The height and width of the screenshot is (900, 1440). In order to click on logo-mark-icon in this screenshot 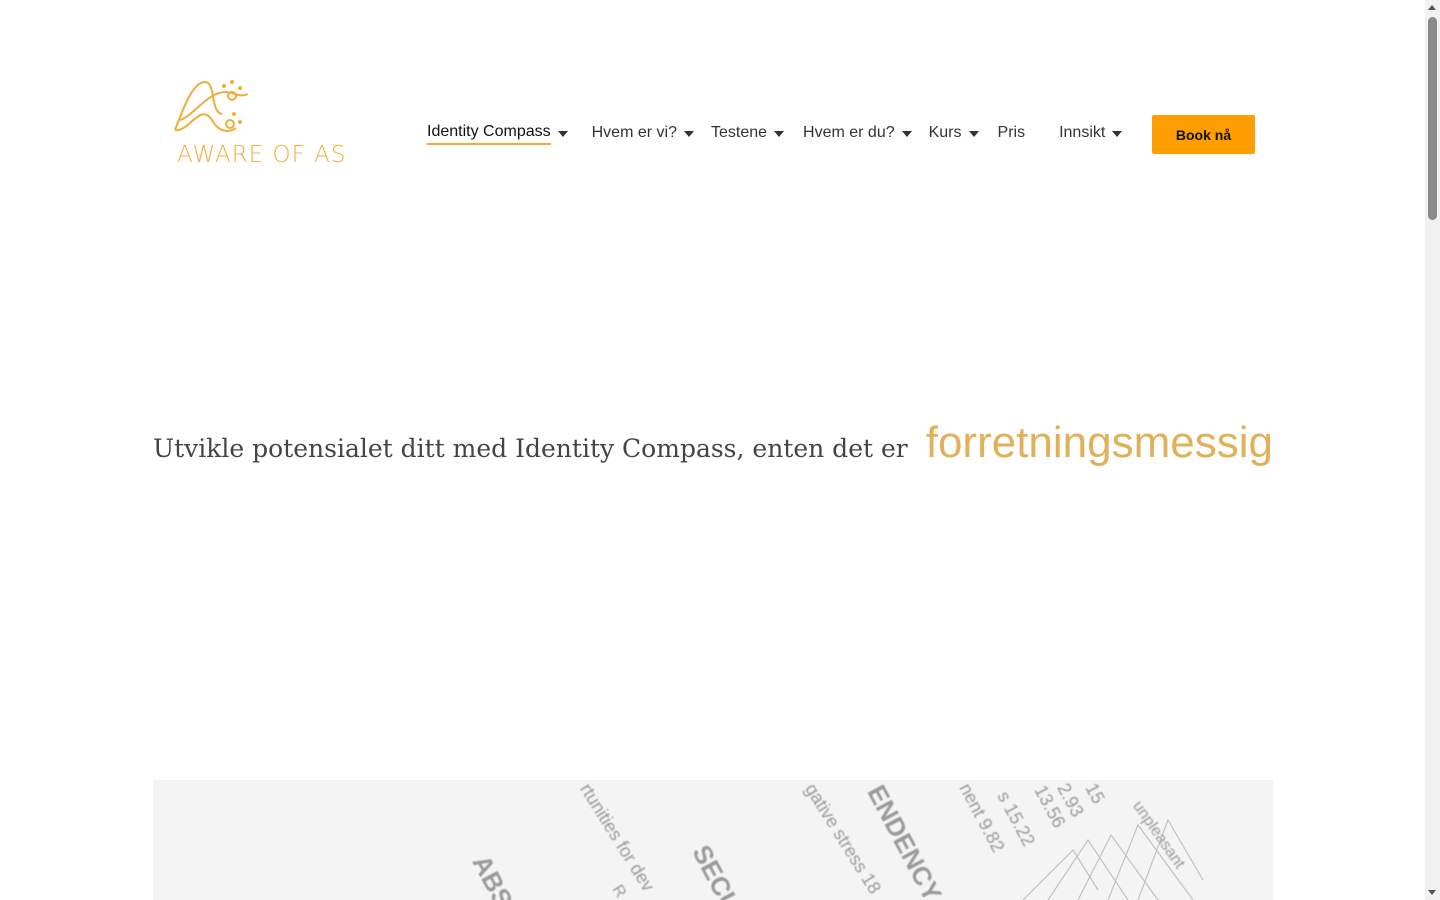, I will do `click(211, 106)`.